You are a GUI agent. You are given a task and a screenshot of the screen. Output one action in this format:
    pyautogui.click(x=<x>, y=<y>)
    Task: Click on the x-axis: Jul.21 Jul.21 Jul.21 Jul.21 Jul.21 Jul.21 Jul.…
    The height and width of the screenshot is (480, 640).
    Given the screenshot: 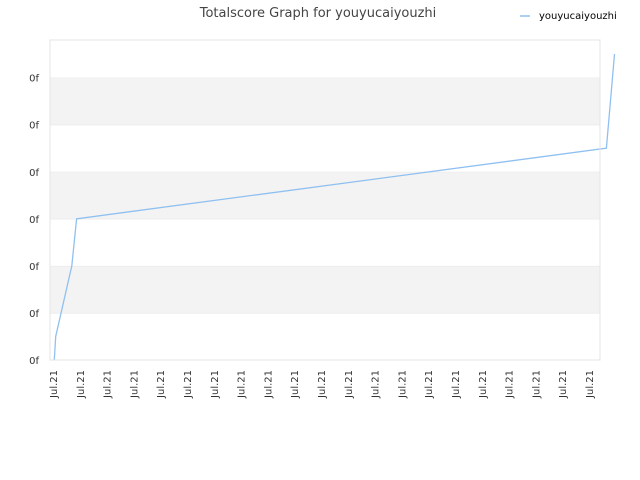 What is the action you would take?
    pyautogui.click(x=322, y=384)
    